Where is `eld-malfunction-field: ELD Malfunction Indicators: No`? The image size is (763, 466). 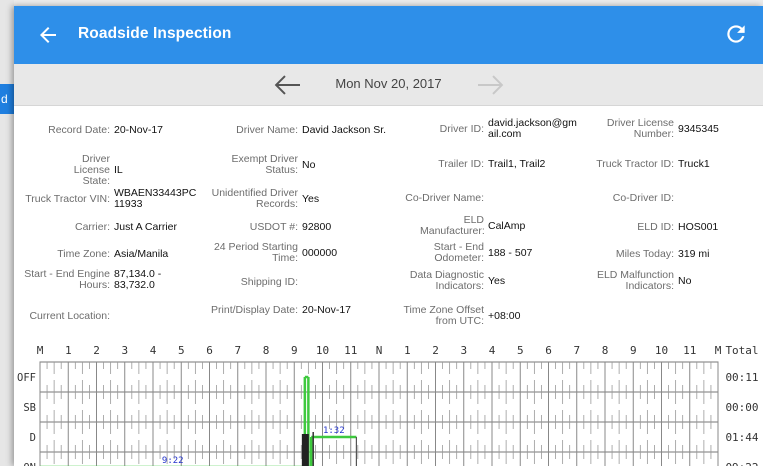
eld-malfunction-field: ELD Malfunction Indicators: No is located at coordinates (638, 281).